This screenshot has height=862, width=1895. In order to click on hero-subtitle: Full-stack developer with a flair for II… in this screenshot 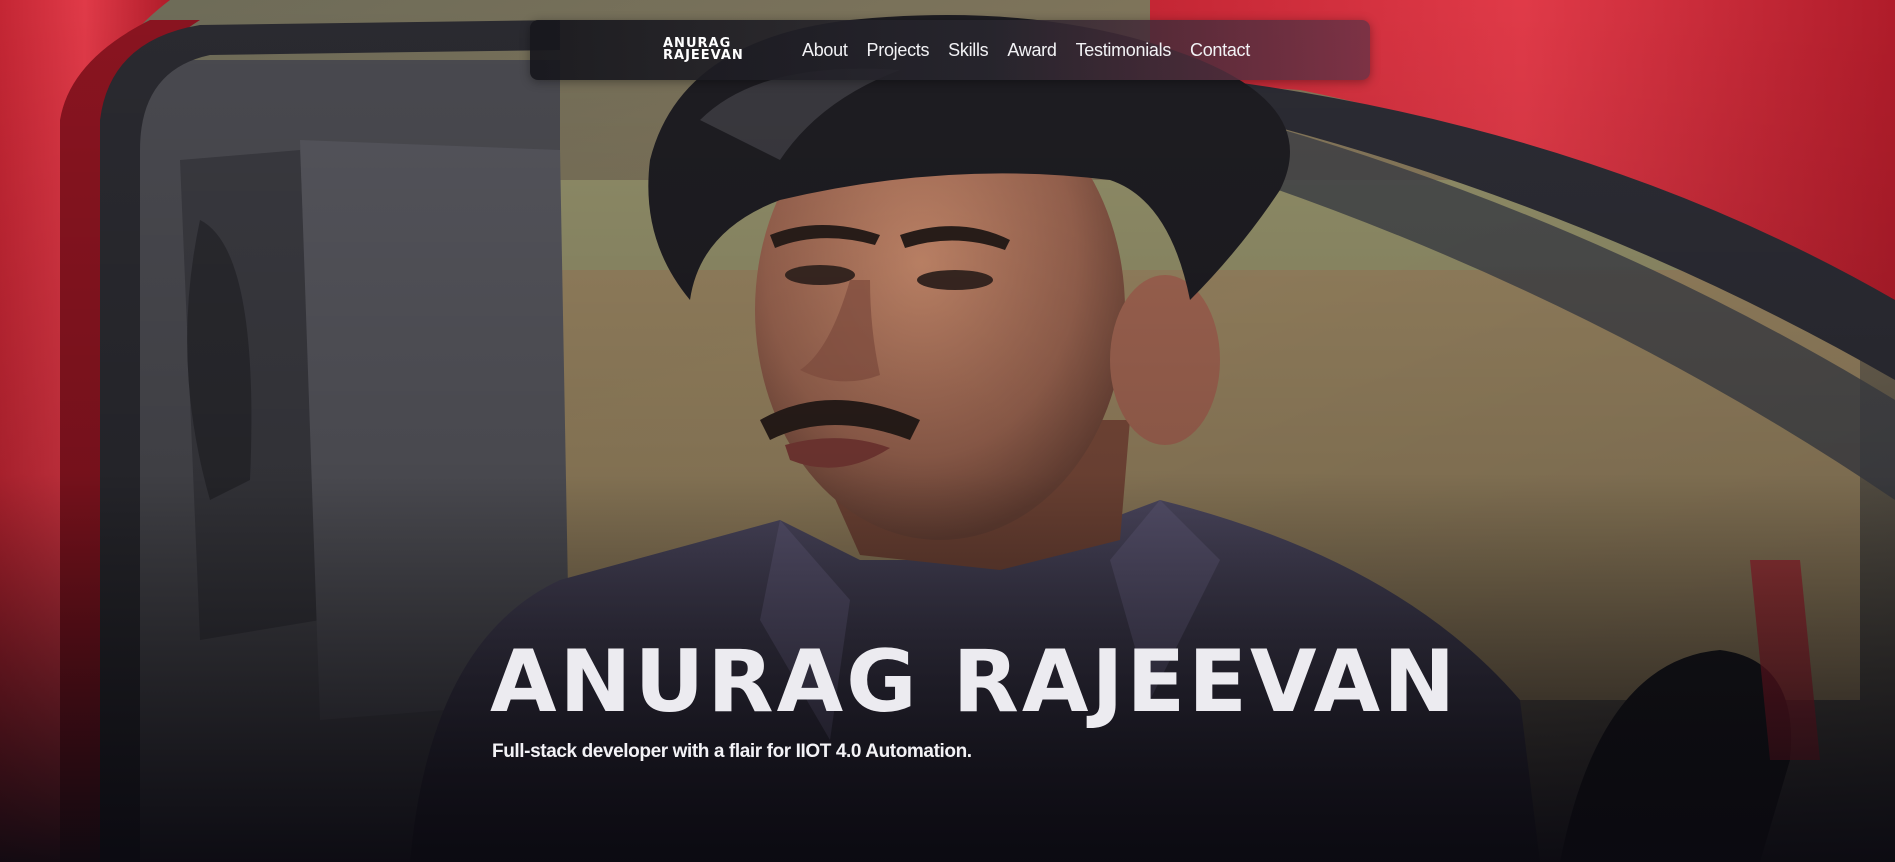, I will do `click(732, 751)`.